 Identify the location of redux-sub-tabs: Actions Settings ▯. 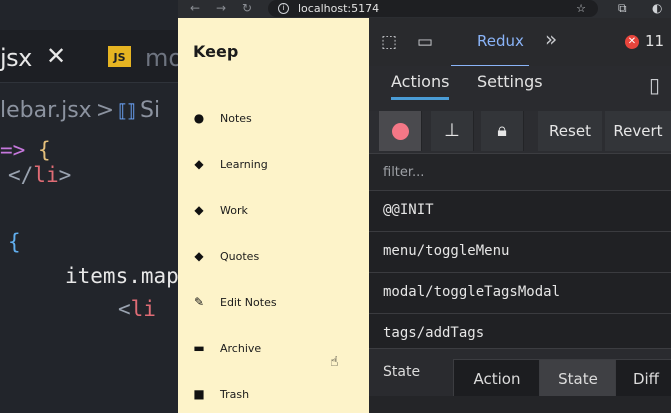
(520, 89).